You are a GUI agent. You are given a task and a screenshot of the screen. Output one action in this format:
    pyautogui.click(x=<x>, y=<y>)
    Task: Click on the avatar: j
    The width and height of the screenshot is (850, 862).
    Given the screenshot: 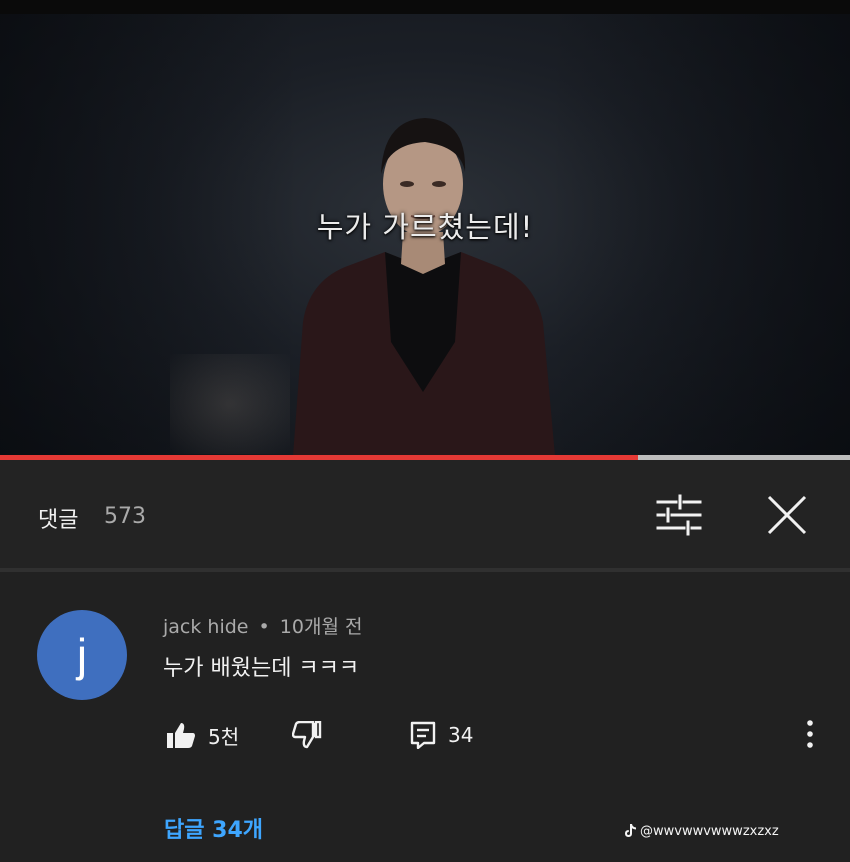 What is the action you would take?
    pyautogui.click(x=82, y=655)
    